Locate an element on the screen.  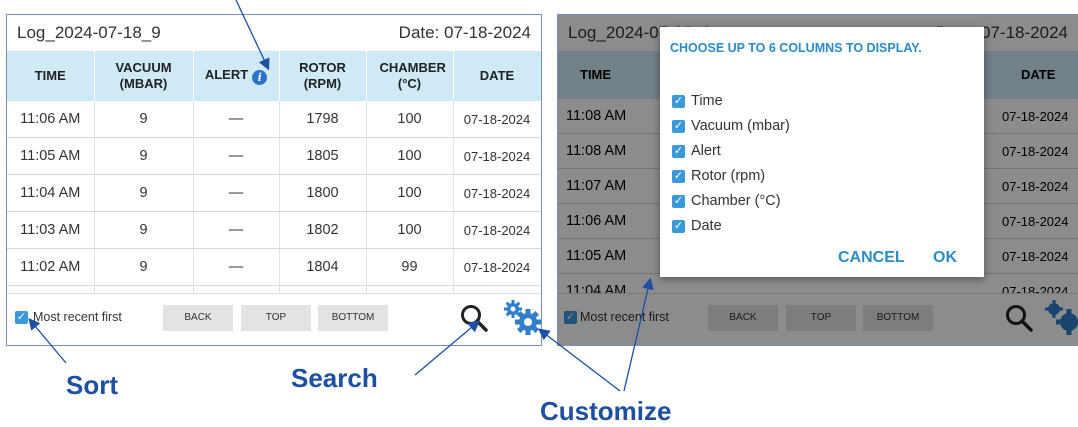
callout-search: Search is located at coordinates (334, 378).